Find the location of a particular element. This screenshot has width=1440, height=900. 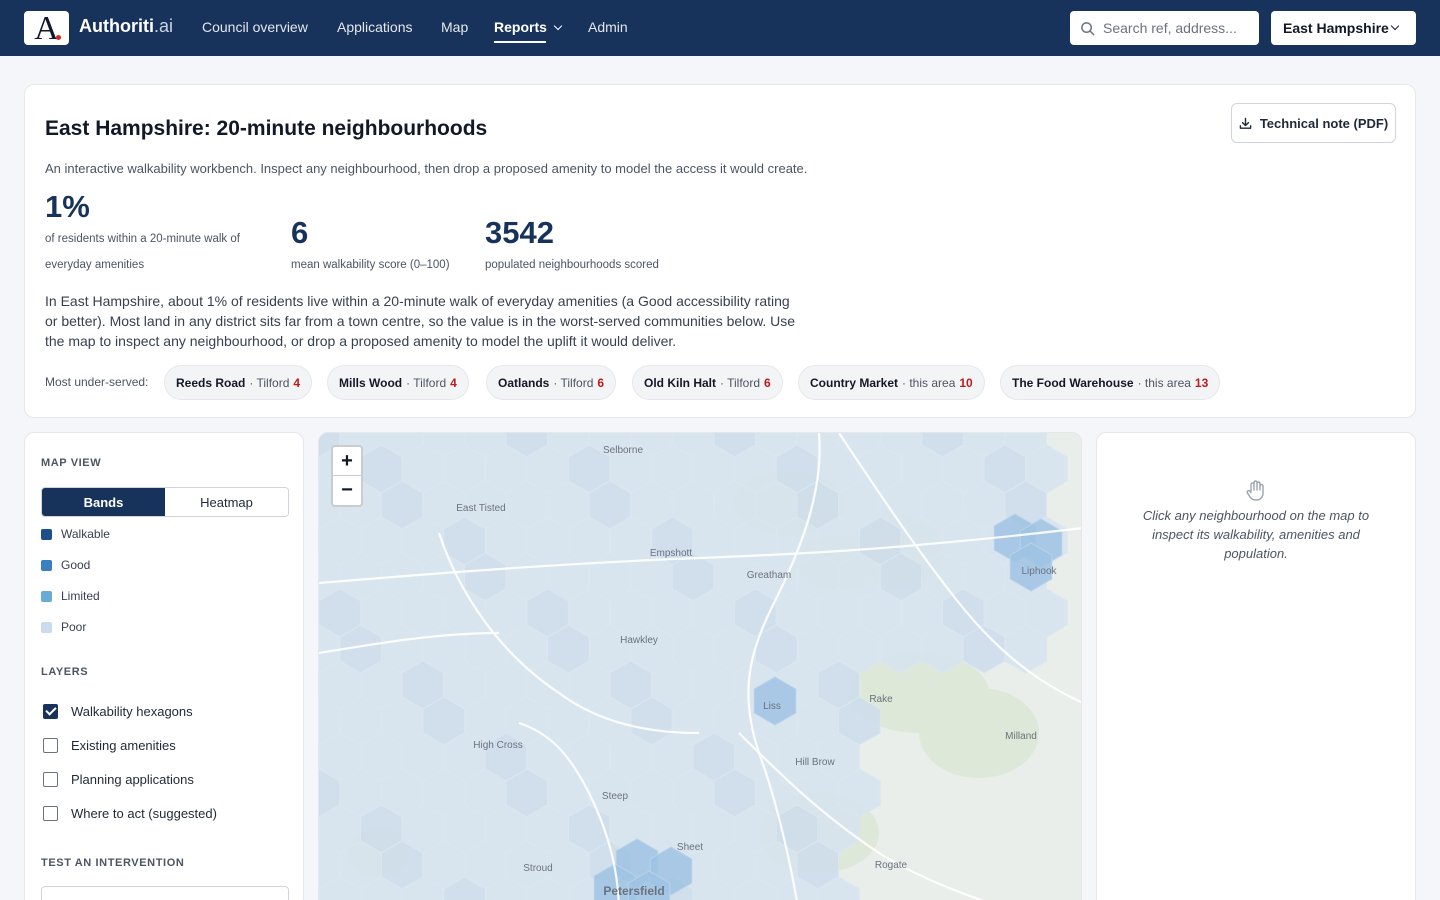

map-view-heading: MAP VIEW is located at coordinates (71, 463).